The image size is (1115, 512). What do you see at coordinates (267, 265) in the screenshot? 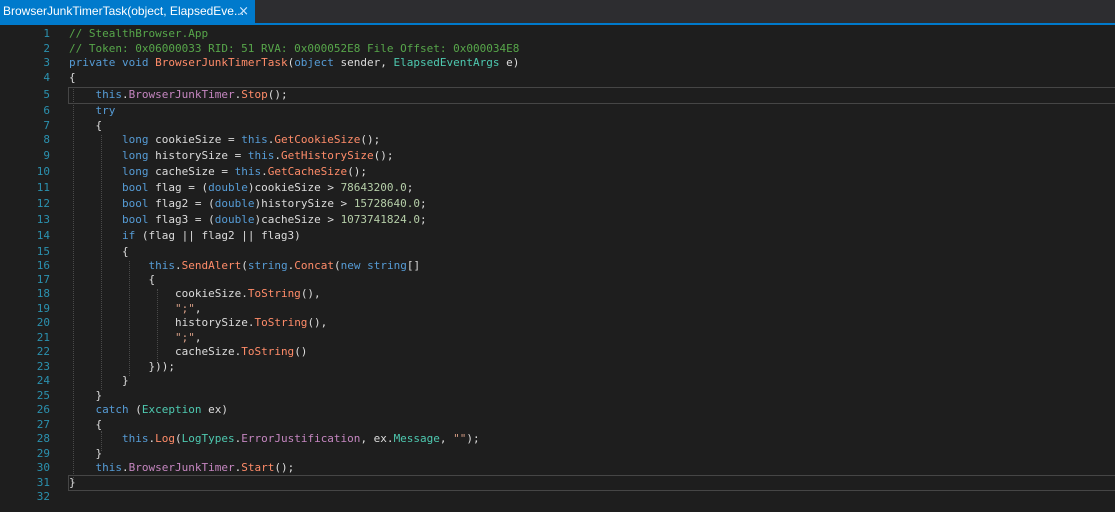
I see `code-token: string` at bounding box center [267, 265].